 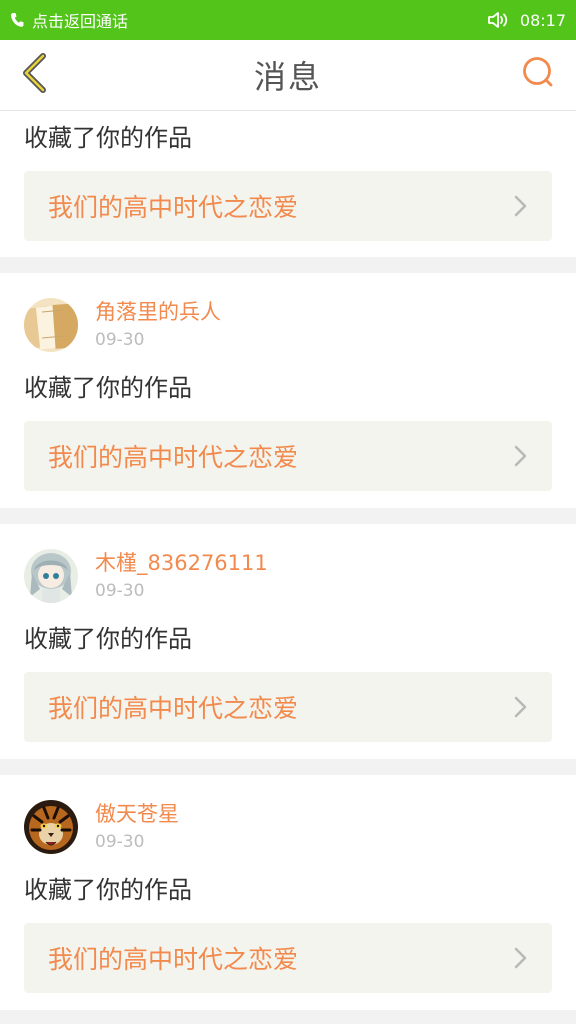 What do you see at coordinates (498, 20) in the screenshot?
I see `speaker-icon` at bounding box center [498, 20].